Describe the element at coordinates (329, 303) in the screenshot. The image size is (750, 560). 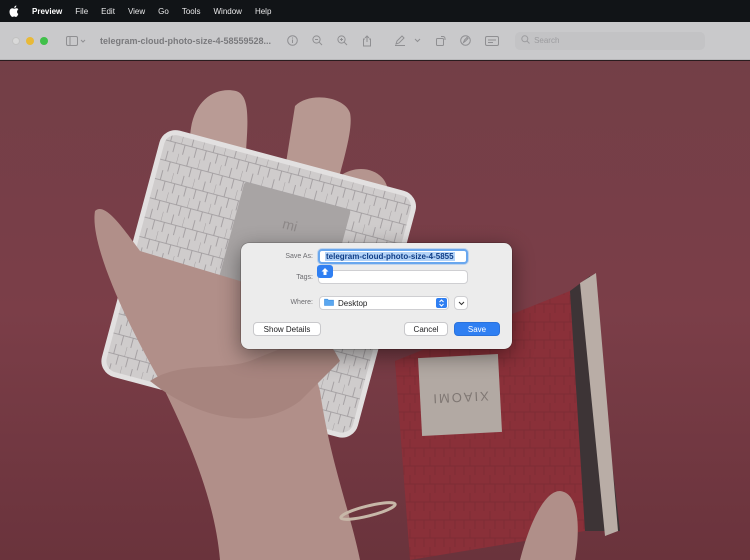
I see `folder-icon` at that location.